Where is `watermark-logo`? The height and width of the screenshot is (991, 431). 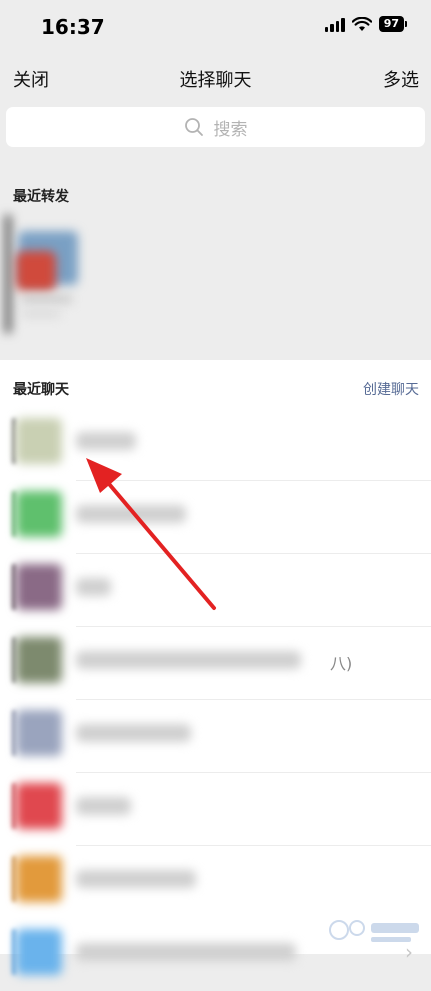
watermark-logo is located at coordinates (374, 931).